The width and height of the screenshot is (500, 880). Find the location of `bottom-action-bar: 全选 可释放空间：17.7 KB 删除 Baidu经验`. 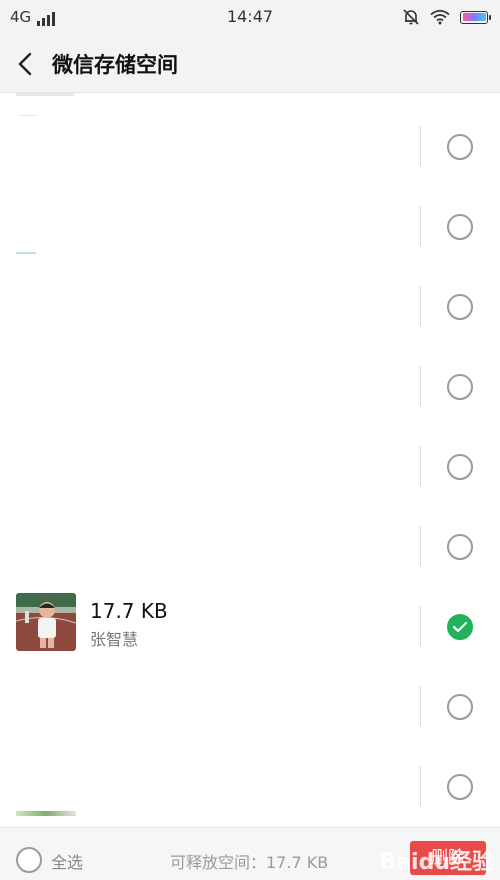

bottom-action-bar: 全选 可释放空间：17.7 KB 删除 Baidu经验 is located at coordinates (250, 853).